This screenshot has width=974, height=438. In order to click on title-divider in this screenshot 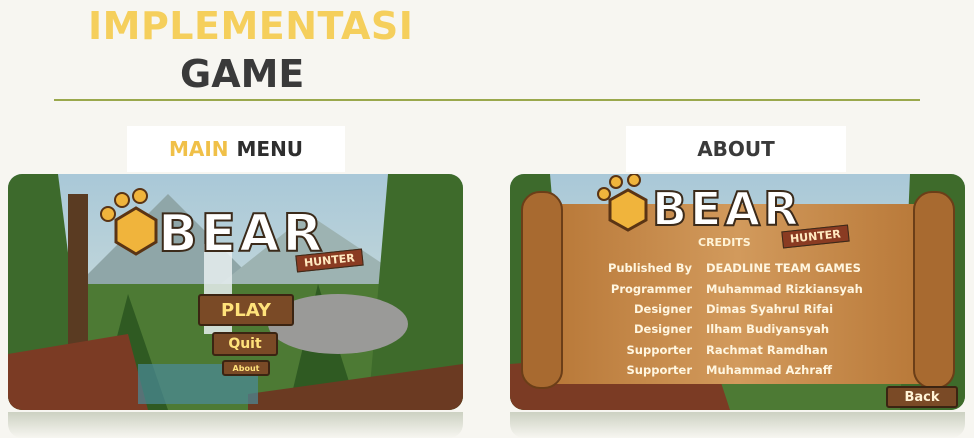, I will do `click(487, 100)`.